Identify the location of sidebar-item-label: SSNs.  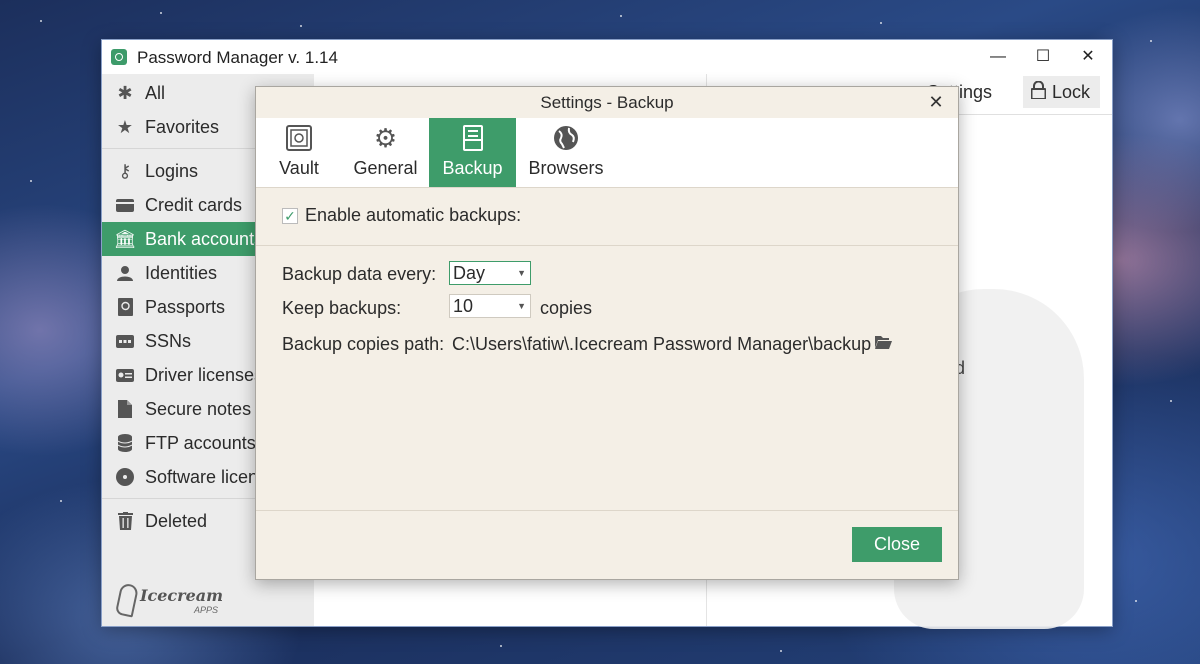
(168, 340).